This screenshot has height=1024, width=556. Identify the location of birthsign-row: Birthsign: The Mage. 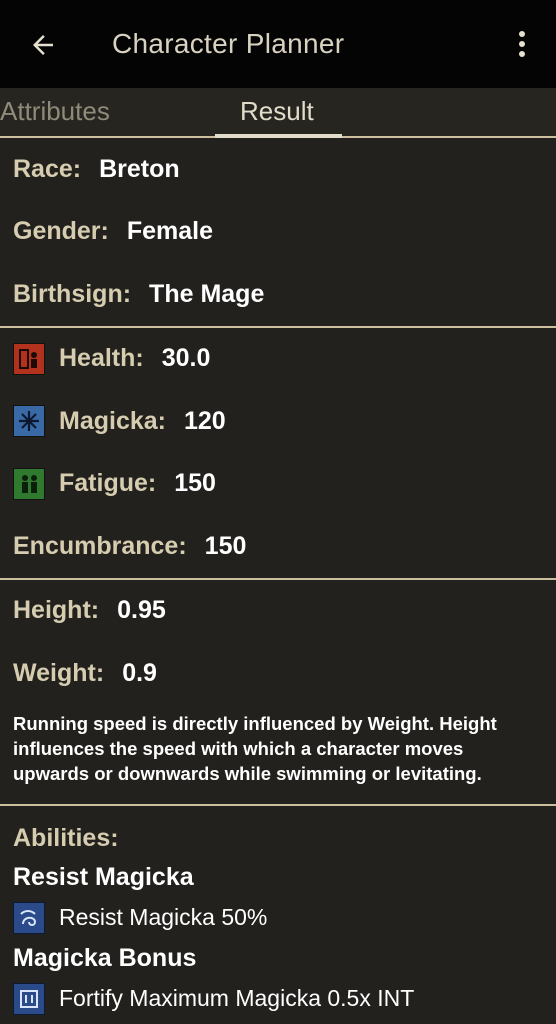
(278, 294).